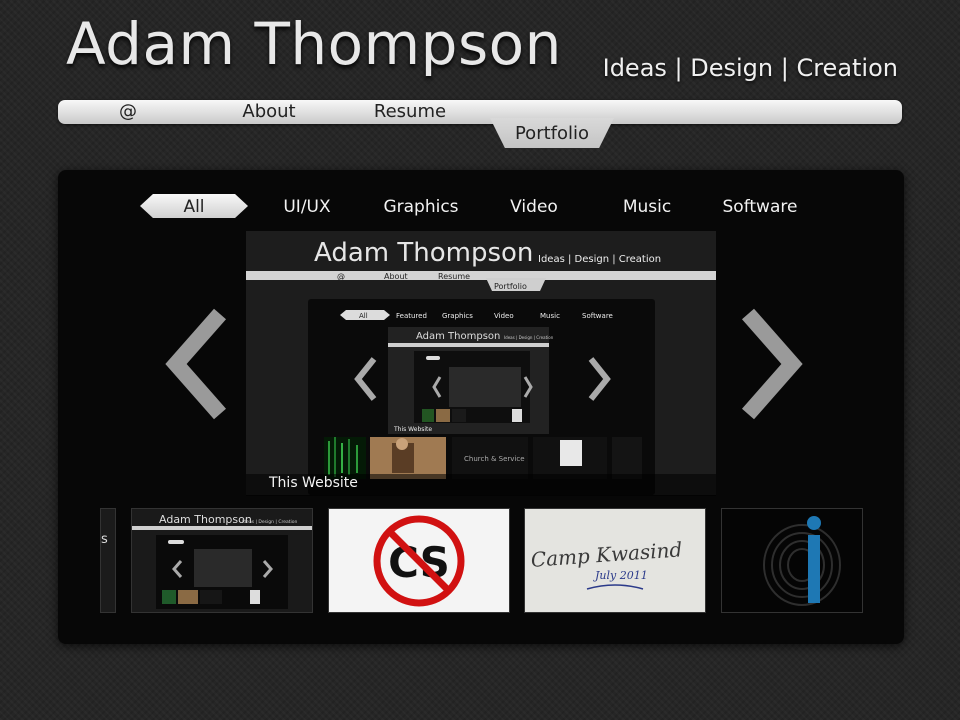 This screenshot has width=960, height=720. Describe the element at coordinates (270, 522) in the screenshot. I see `thumb-site-tagline: Ideas | Design | Creation` at that location.